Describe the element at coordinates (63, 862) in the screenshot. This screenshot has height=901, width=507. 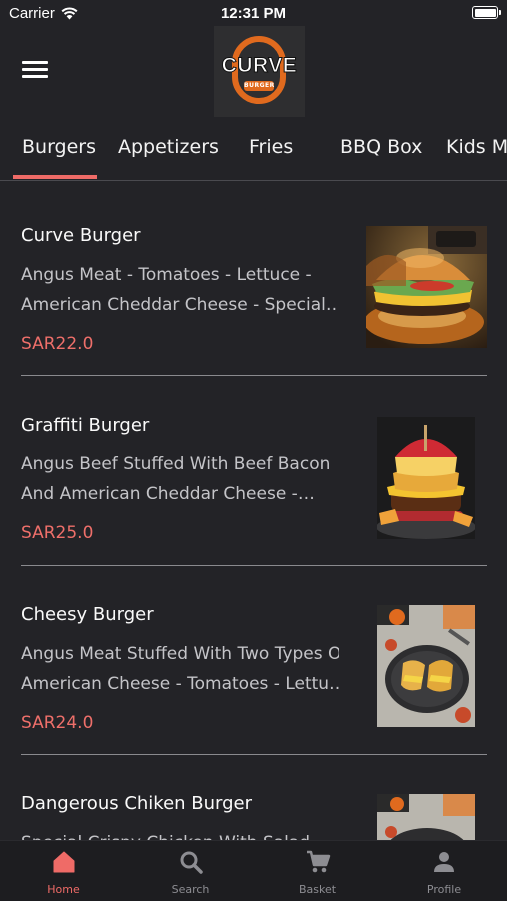
I see `home-icon` at that location.